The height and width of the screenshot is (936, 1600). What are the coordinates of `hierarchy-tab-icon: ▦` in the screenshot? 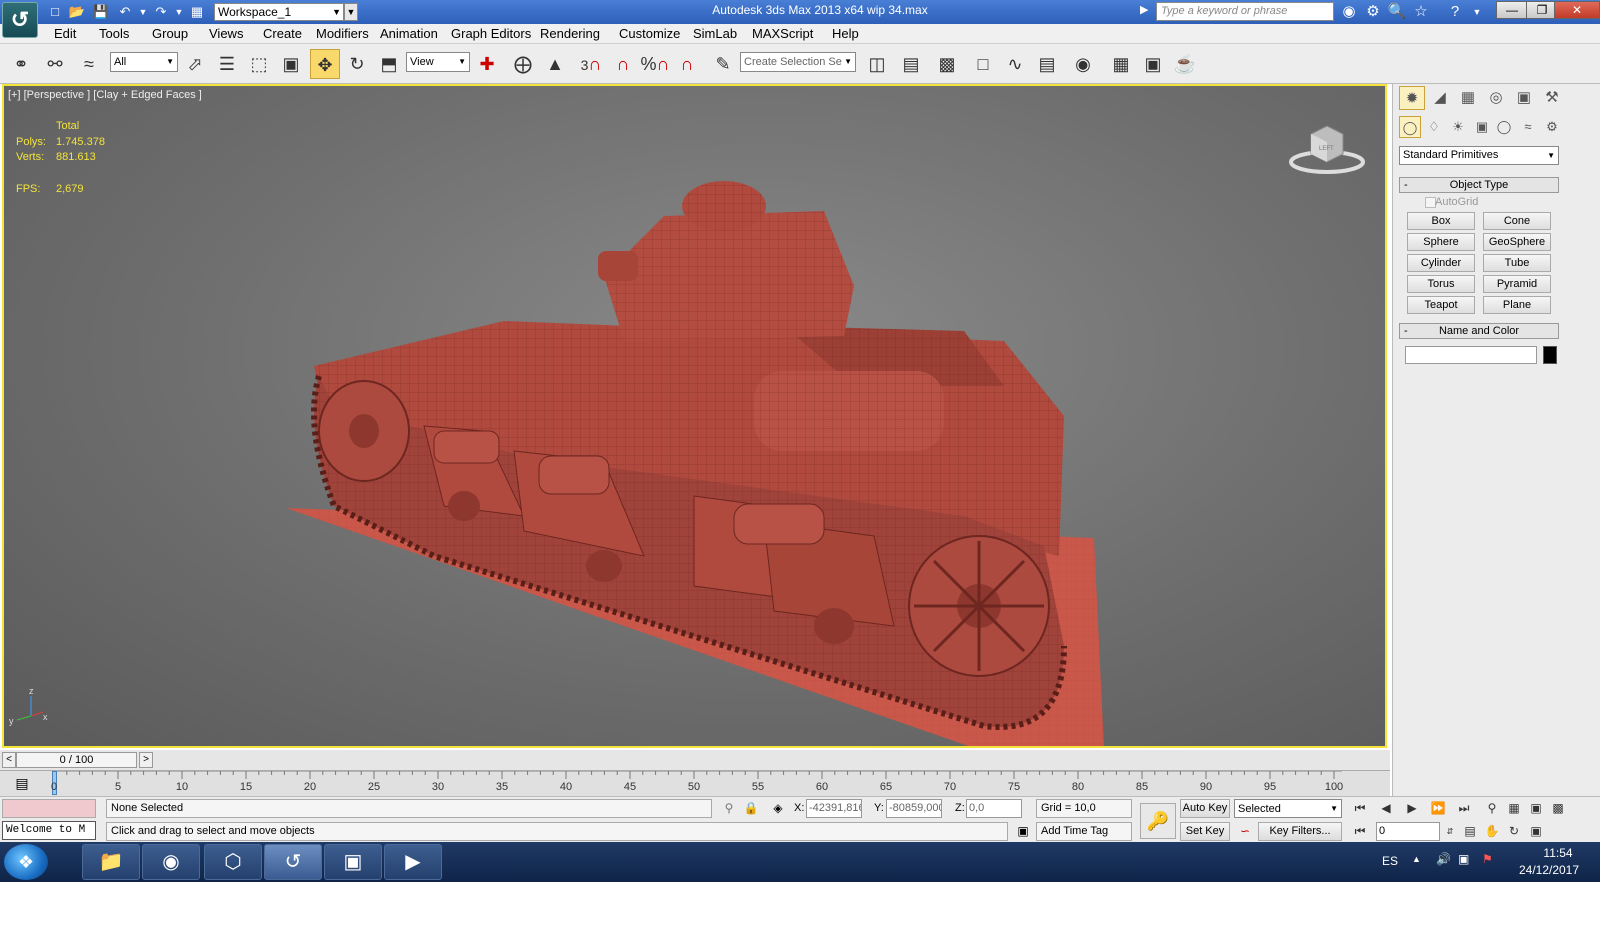 It's located at (1468, 98).